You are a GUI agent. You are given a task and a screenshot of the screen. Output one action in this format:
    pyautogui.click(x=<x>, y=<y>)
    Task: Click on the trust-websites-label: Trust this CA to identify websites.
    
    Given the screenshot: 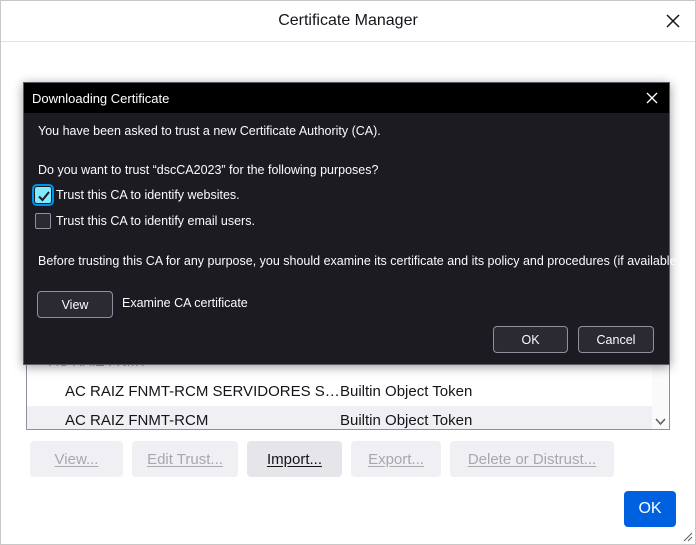 What is the action you would take?
    pyautogui.click(x=148, y=195)
    